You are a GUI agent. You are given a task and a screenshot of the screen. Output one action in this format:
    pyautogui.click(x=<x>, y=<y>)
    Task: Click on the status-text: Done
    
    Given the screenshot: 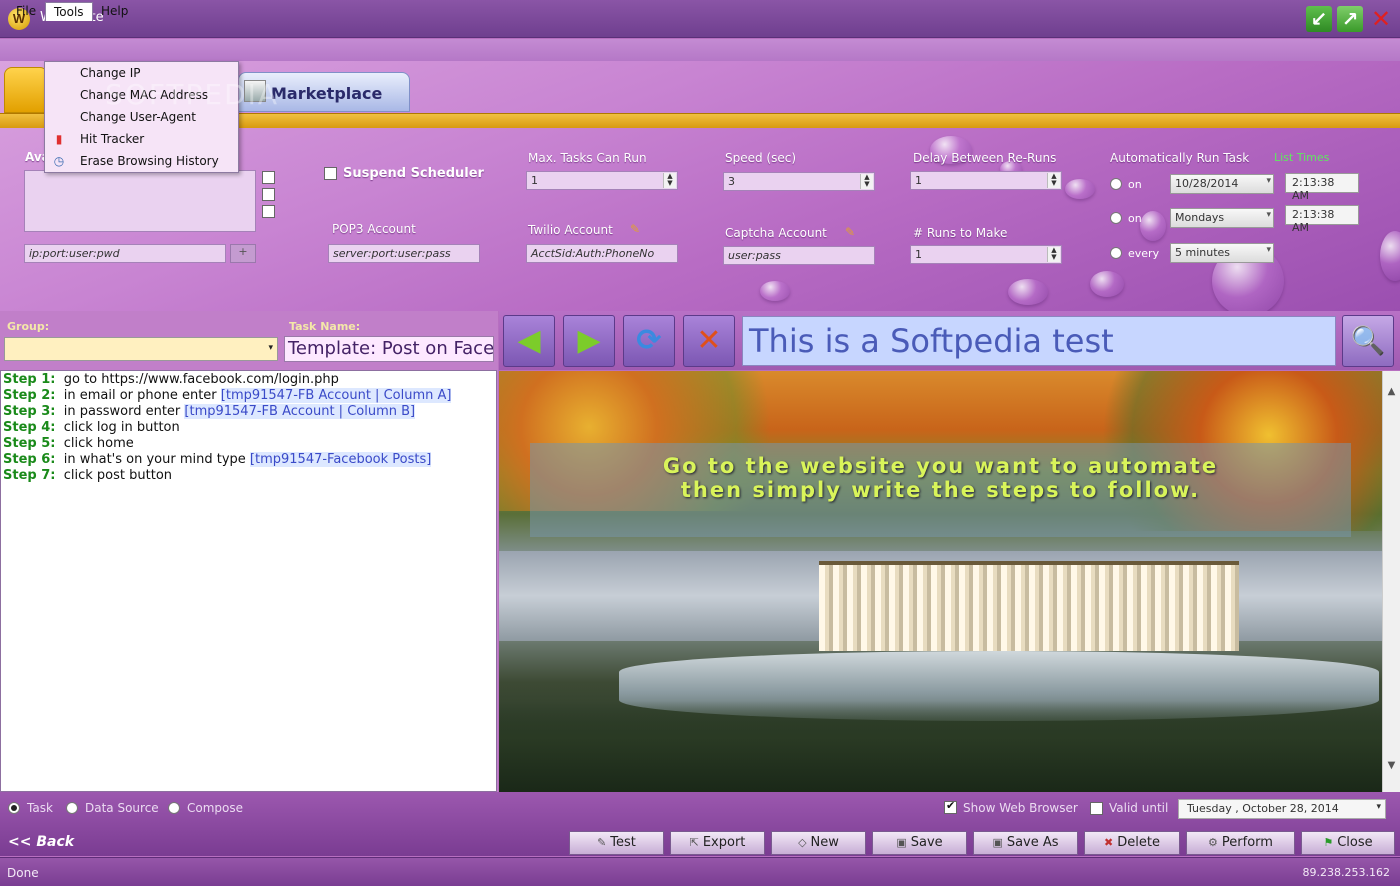 What is the action you would take?
    pyautogui.click(x=23, y=873)
    